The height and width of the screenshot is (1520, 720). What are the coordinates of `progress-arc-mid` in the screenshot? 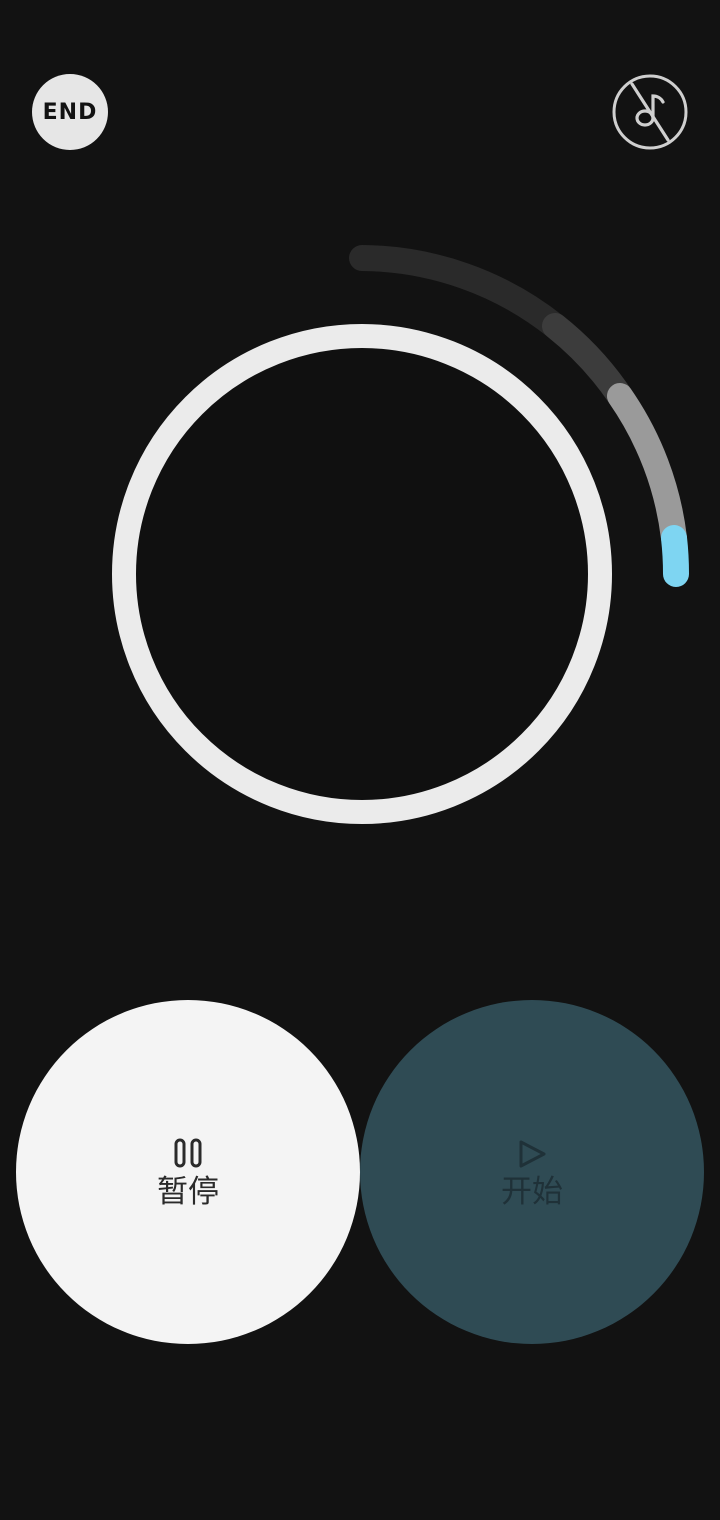 It's located at (587, 361).